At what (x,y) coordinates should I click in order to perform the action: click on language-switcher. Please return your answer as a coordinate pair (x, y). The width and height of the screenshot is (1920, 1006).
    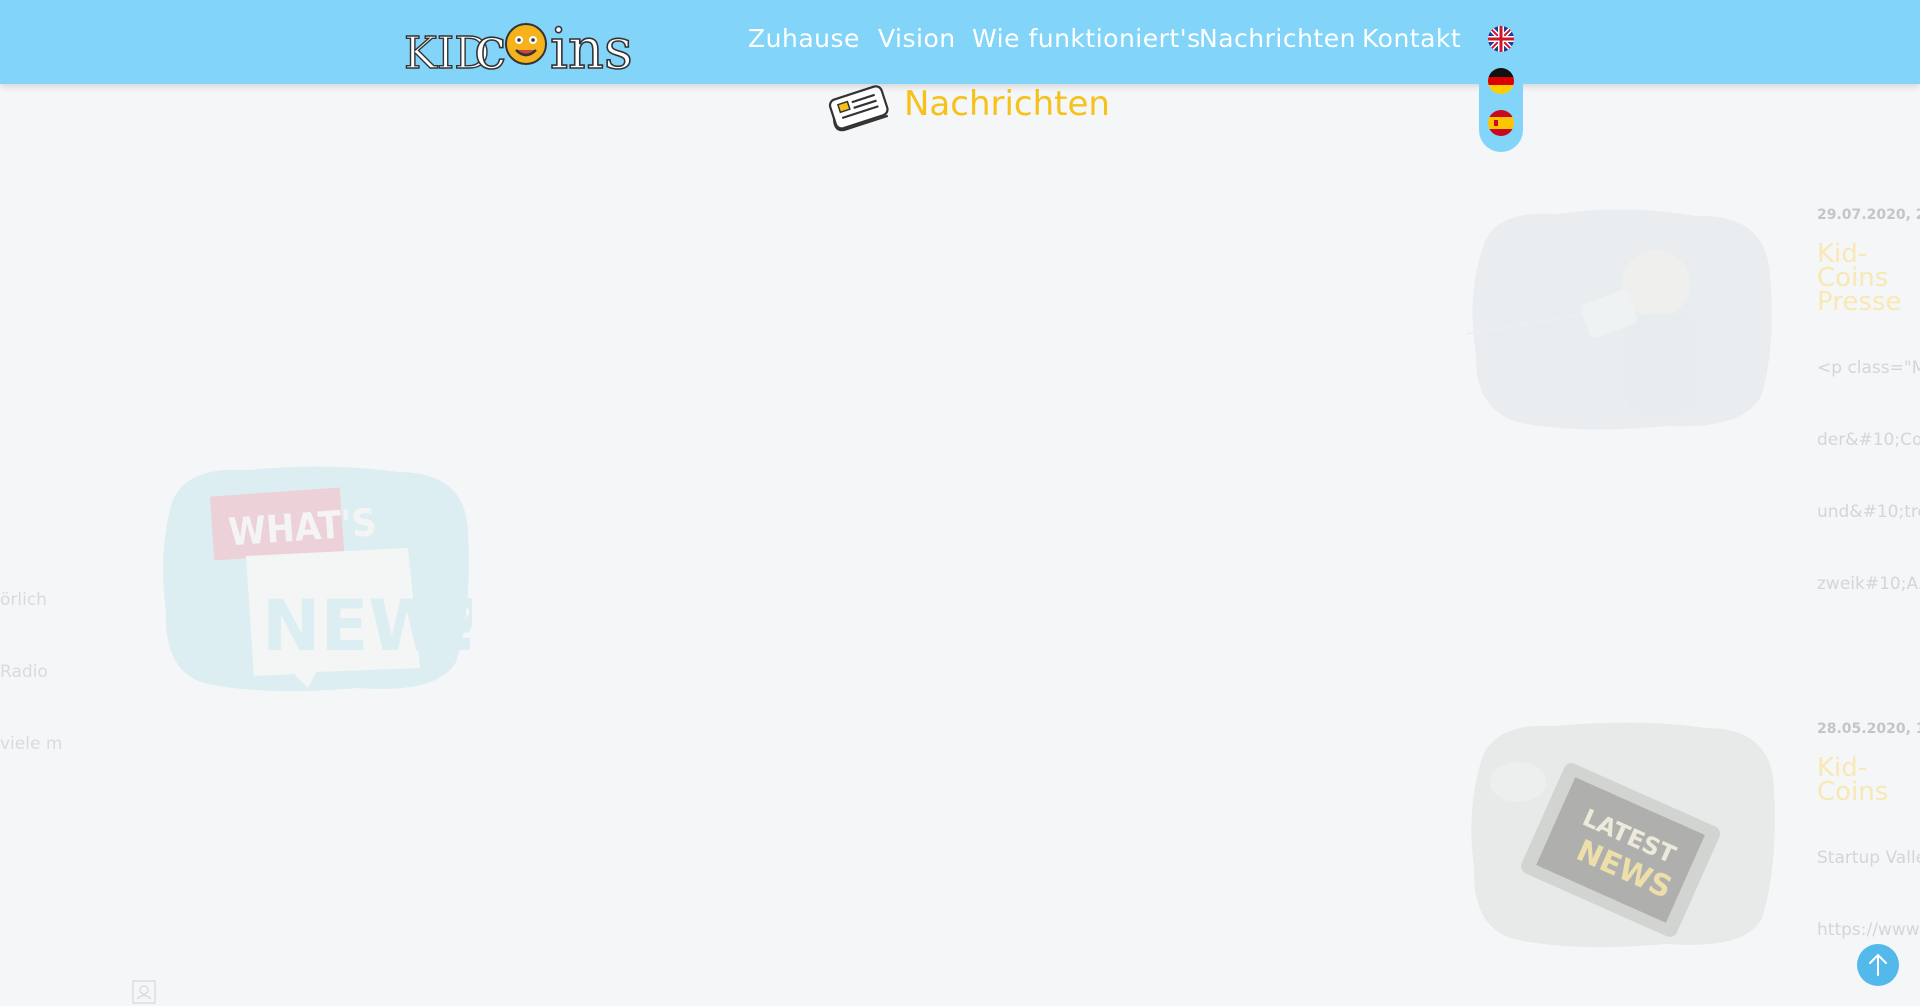
    Looking at the image, I should click on (1501, 82).